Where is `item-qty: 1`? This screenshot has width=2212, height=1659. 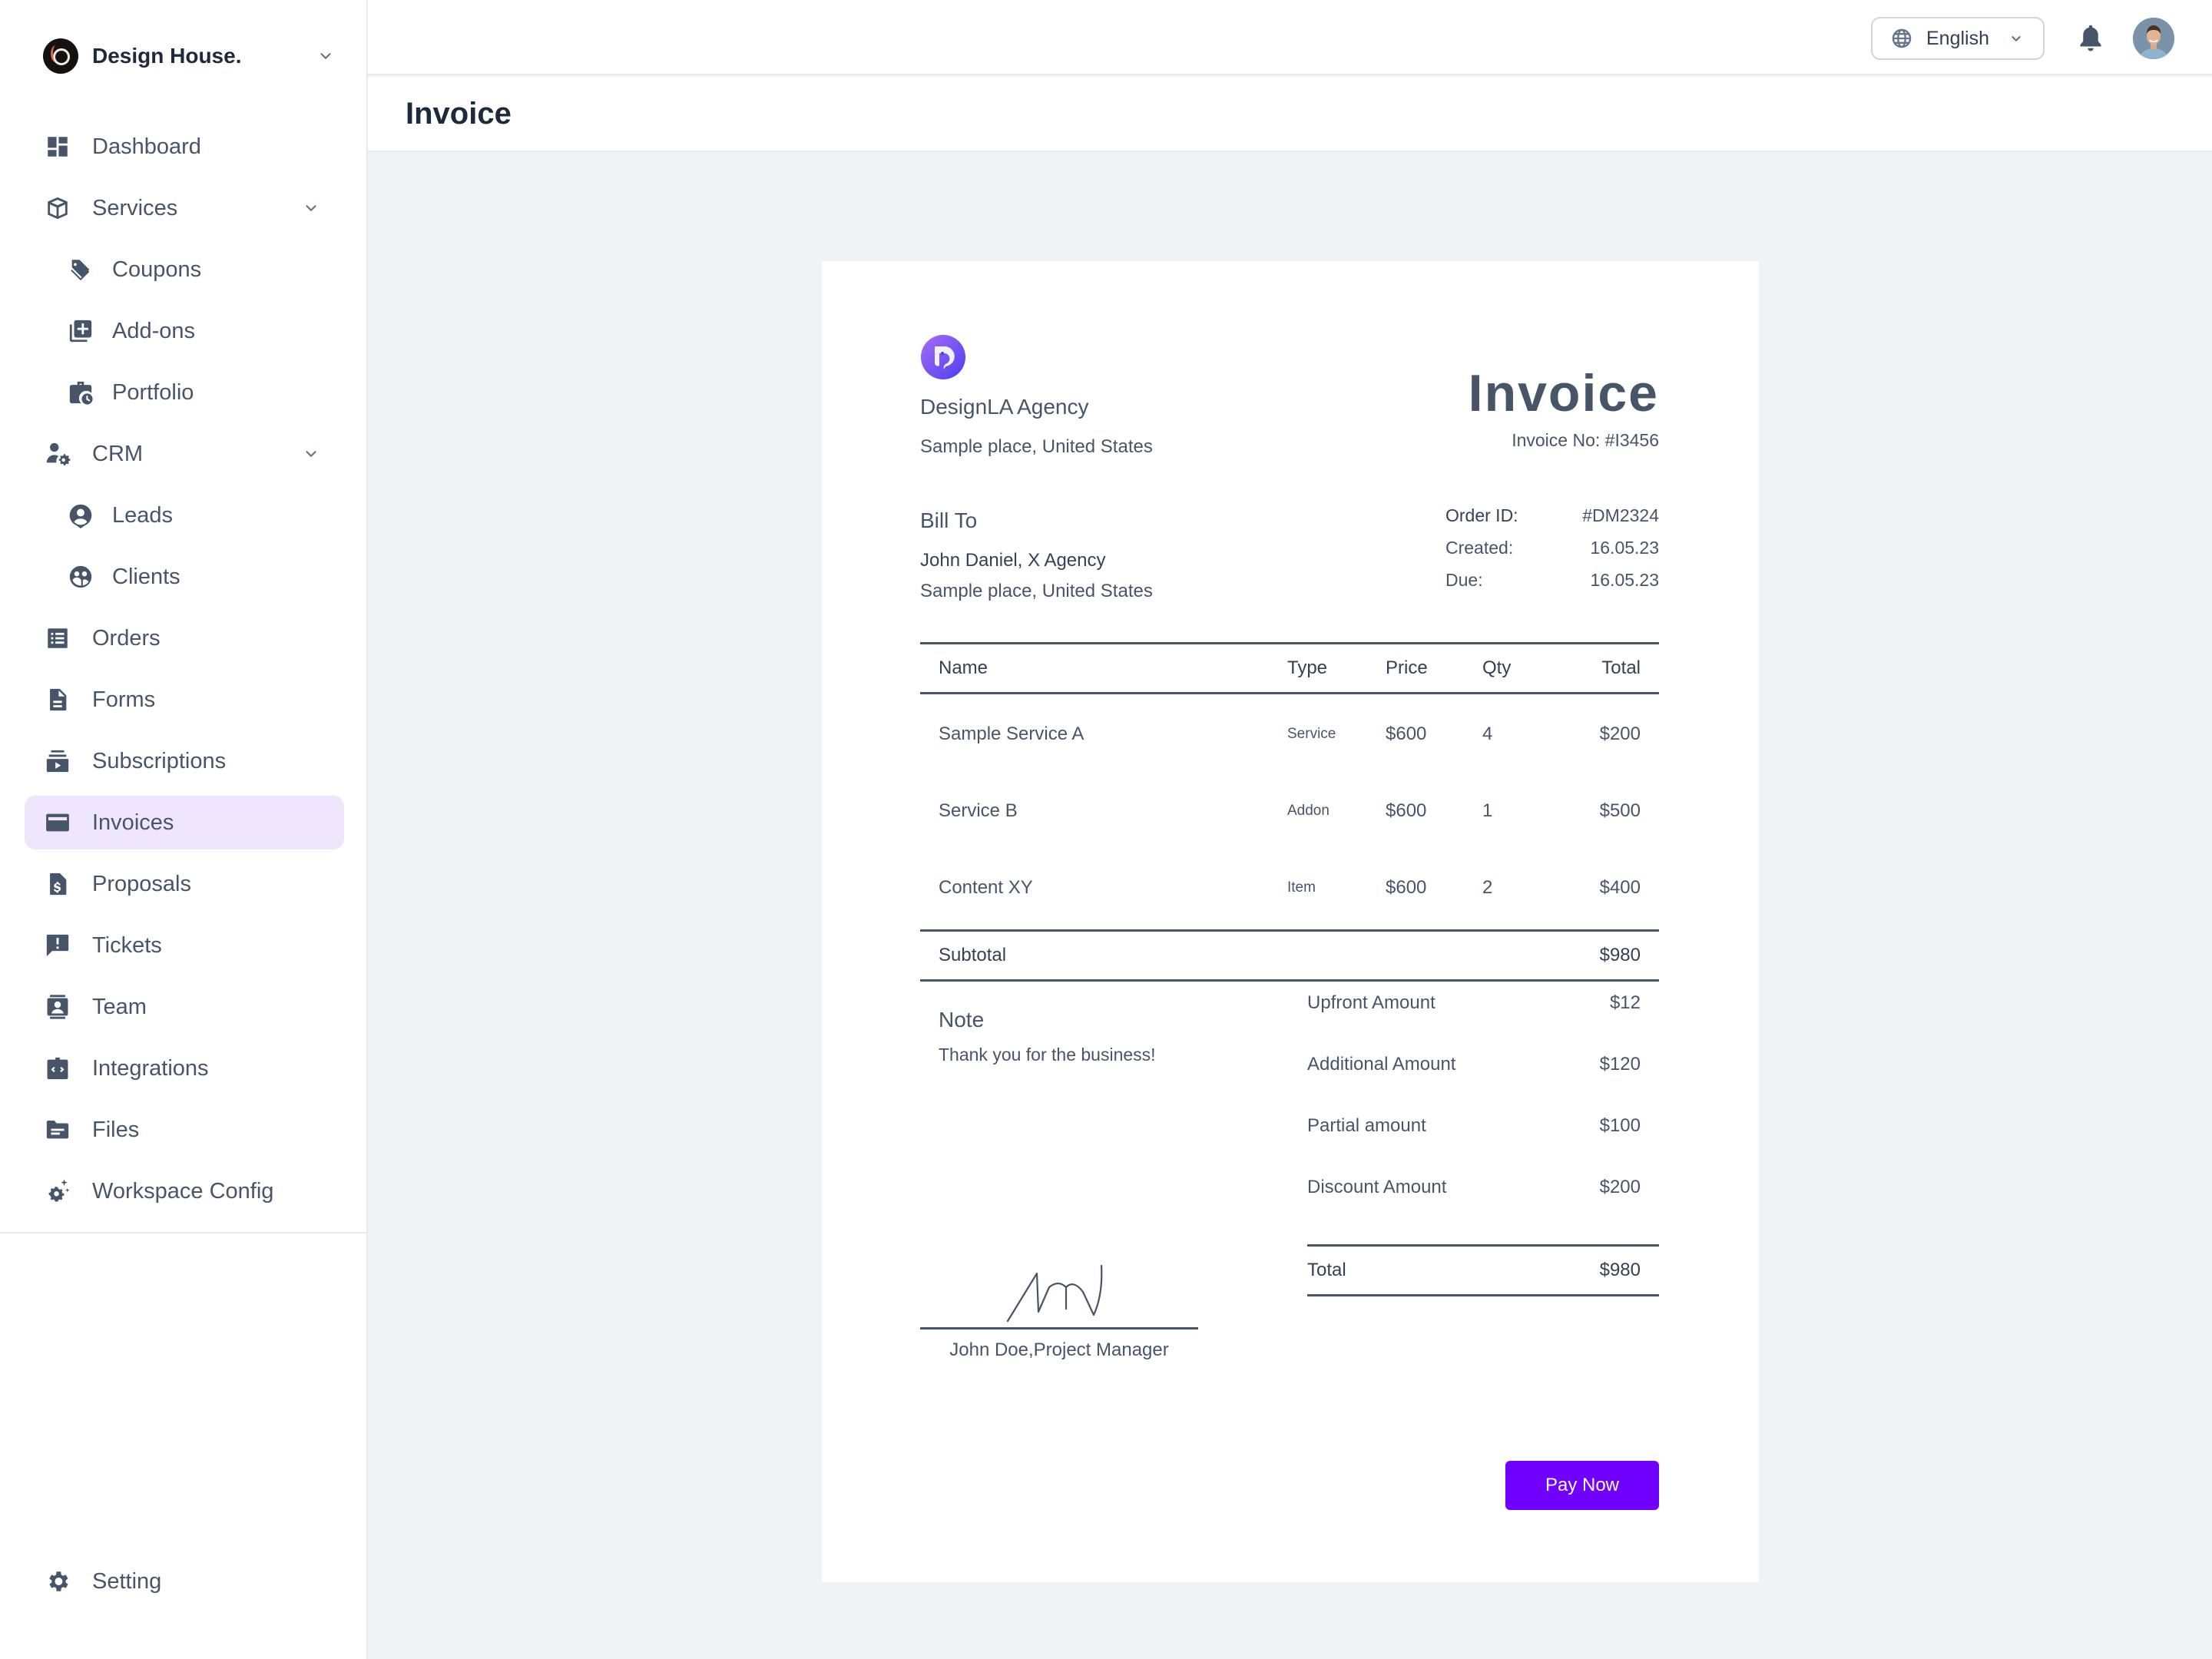 item-qty: 1 is located at coordinates (1488, 810).